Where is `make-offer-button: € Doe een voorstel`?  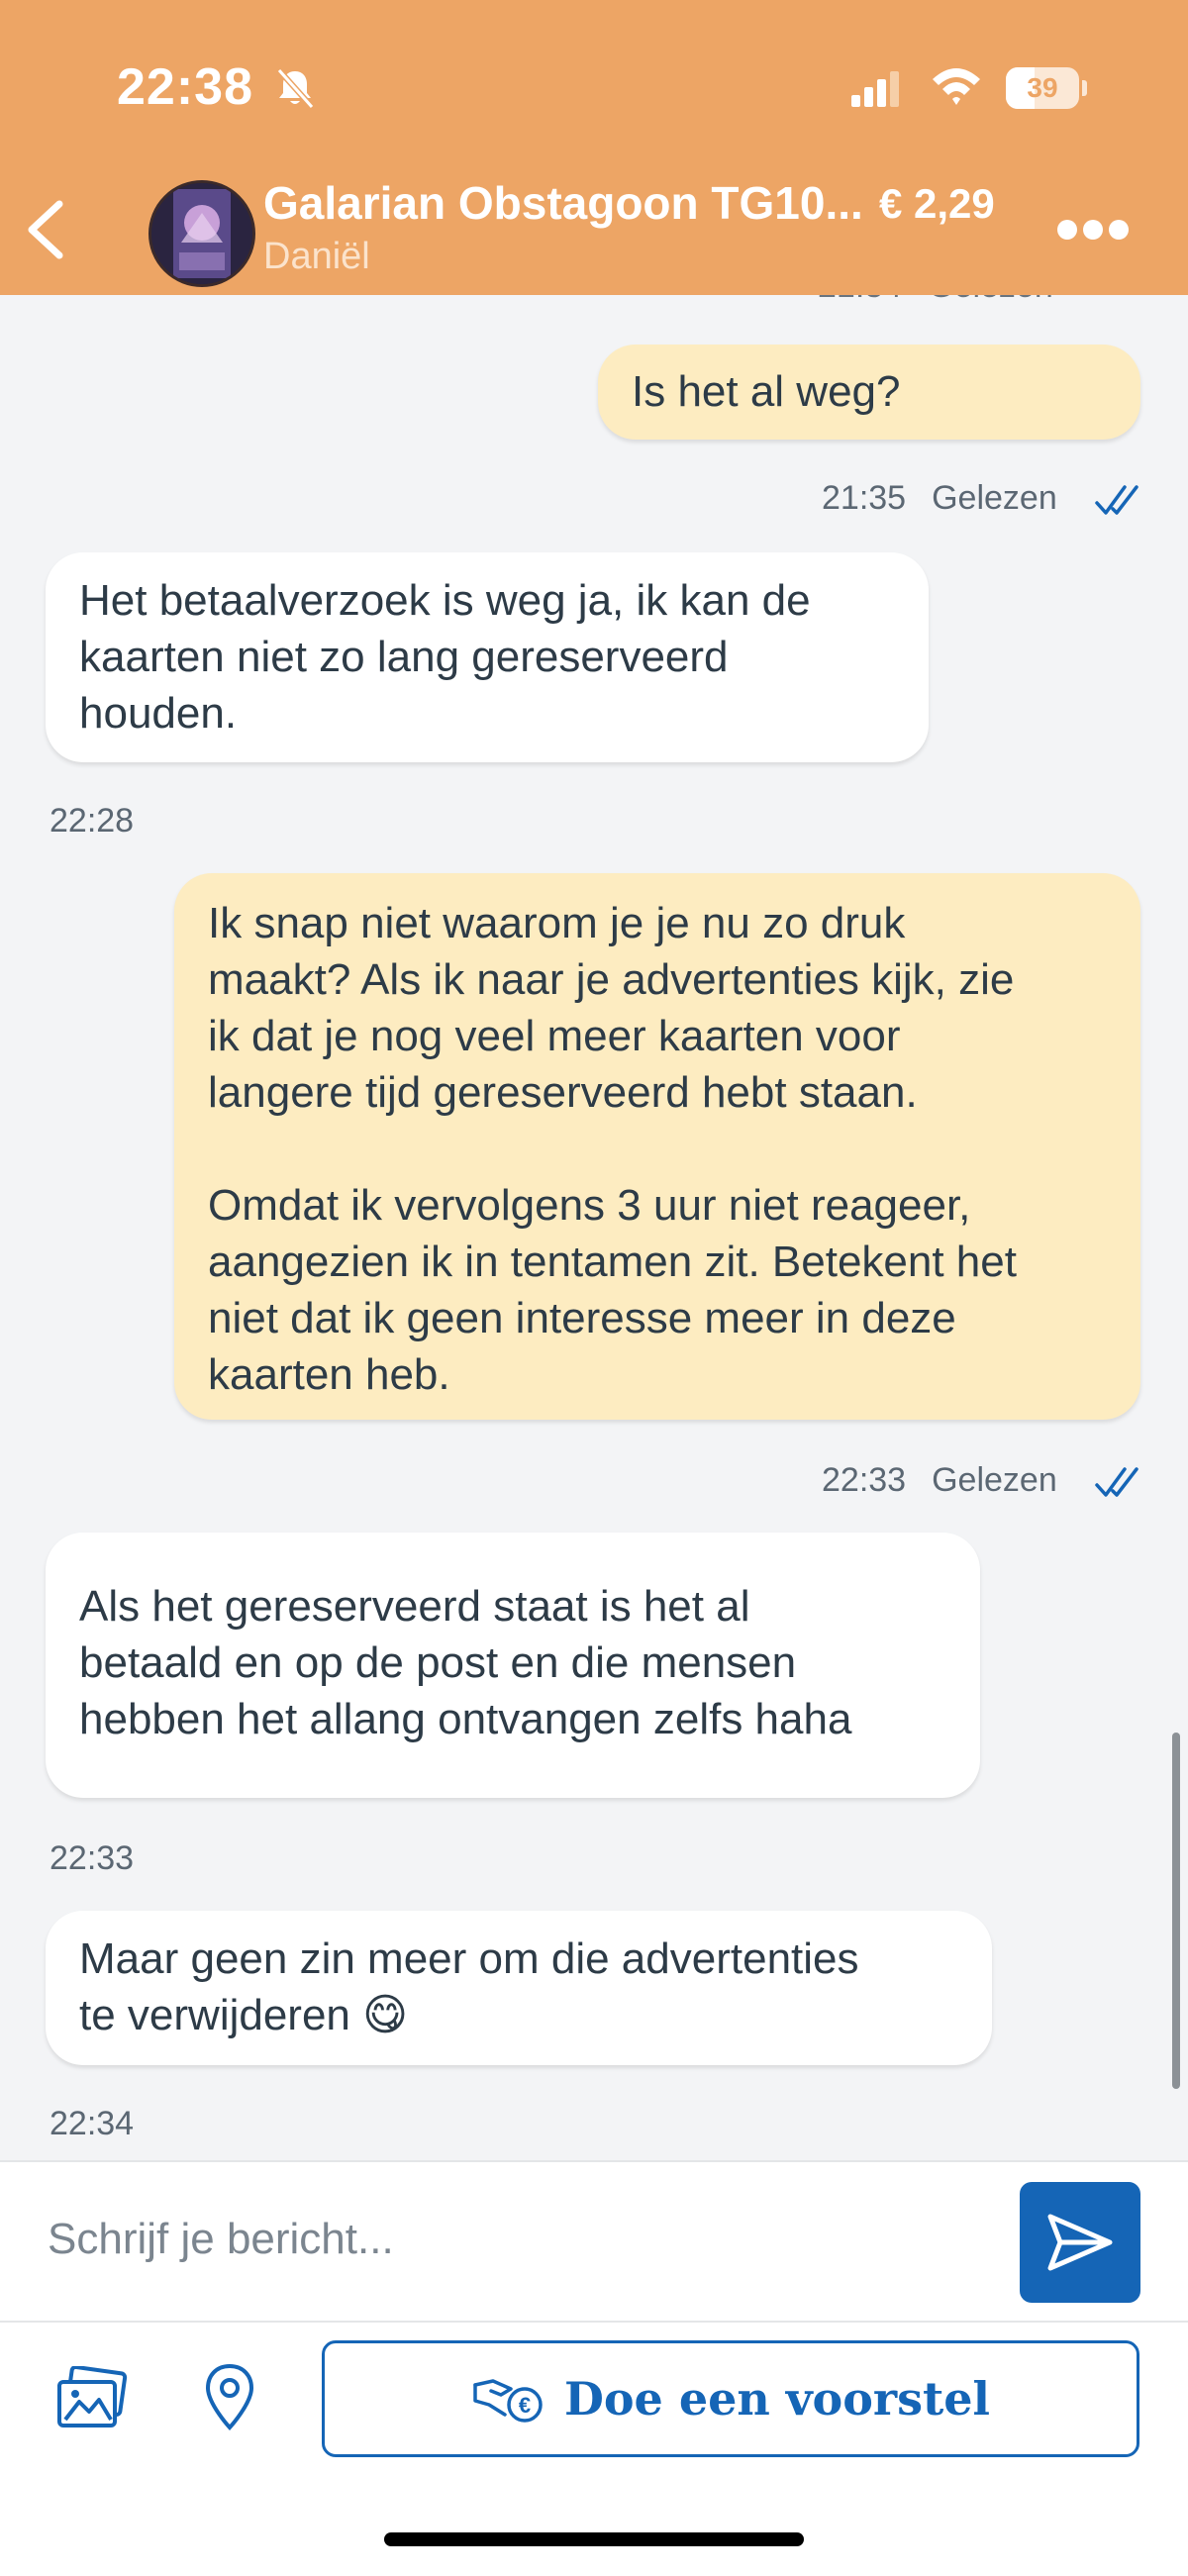 make-offer-button: € Doe een voorstel is located at coordinates (730, 2399).